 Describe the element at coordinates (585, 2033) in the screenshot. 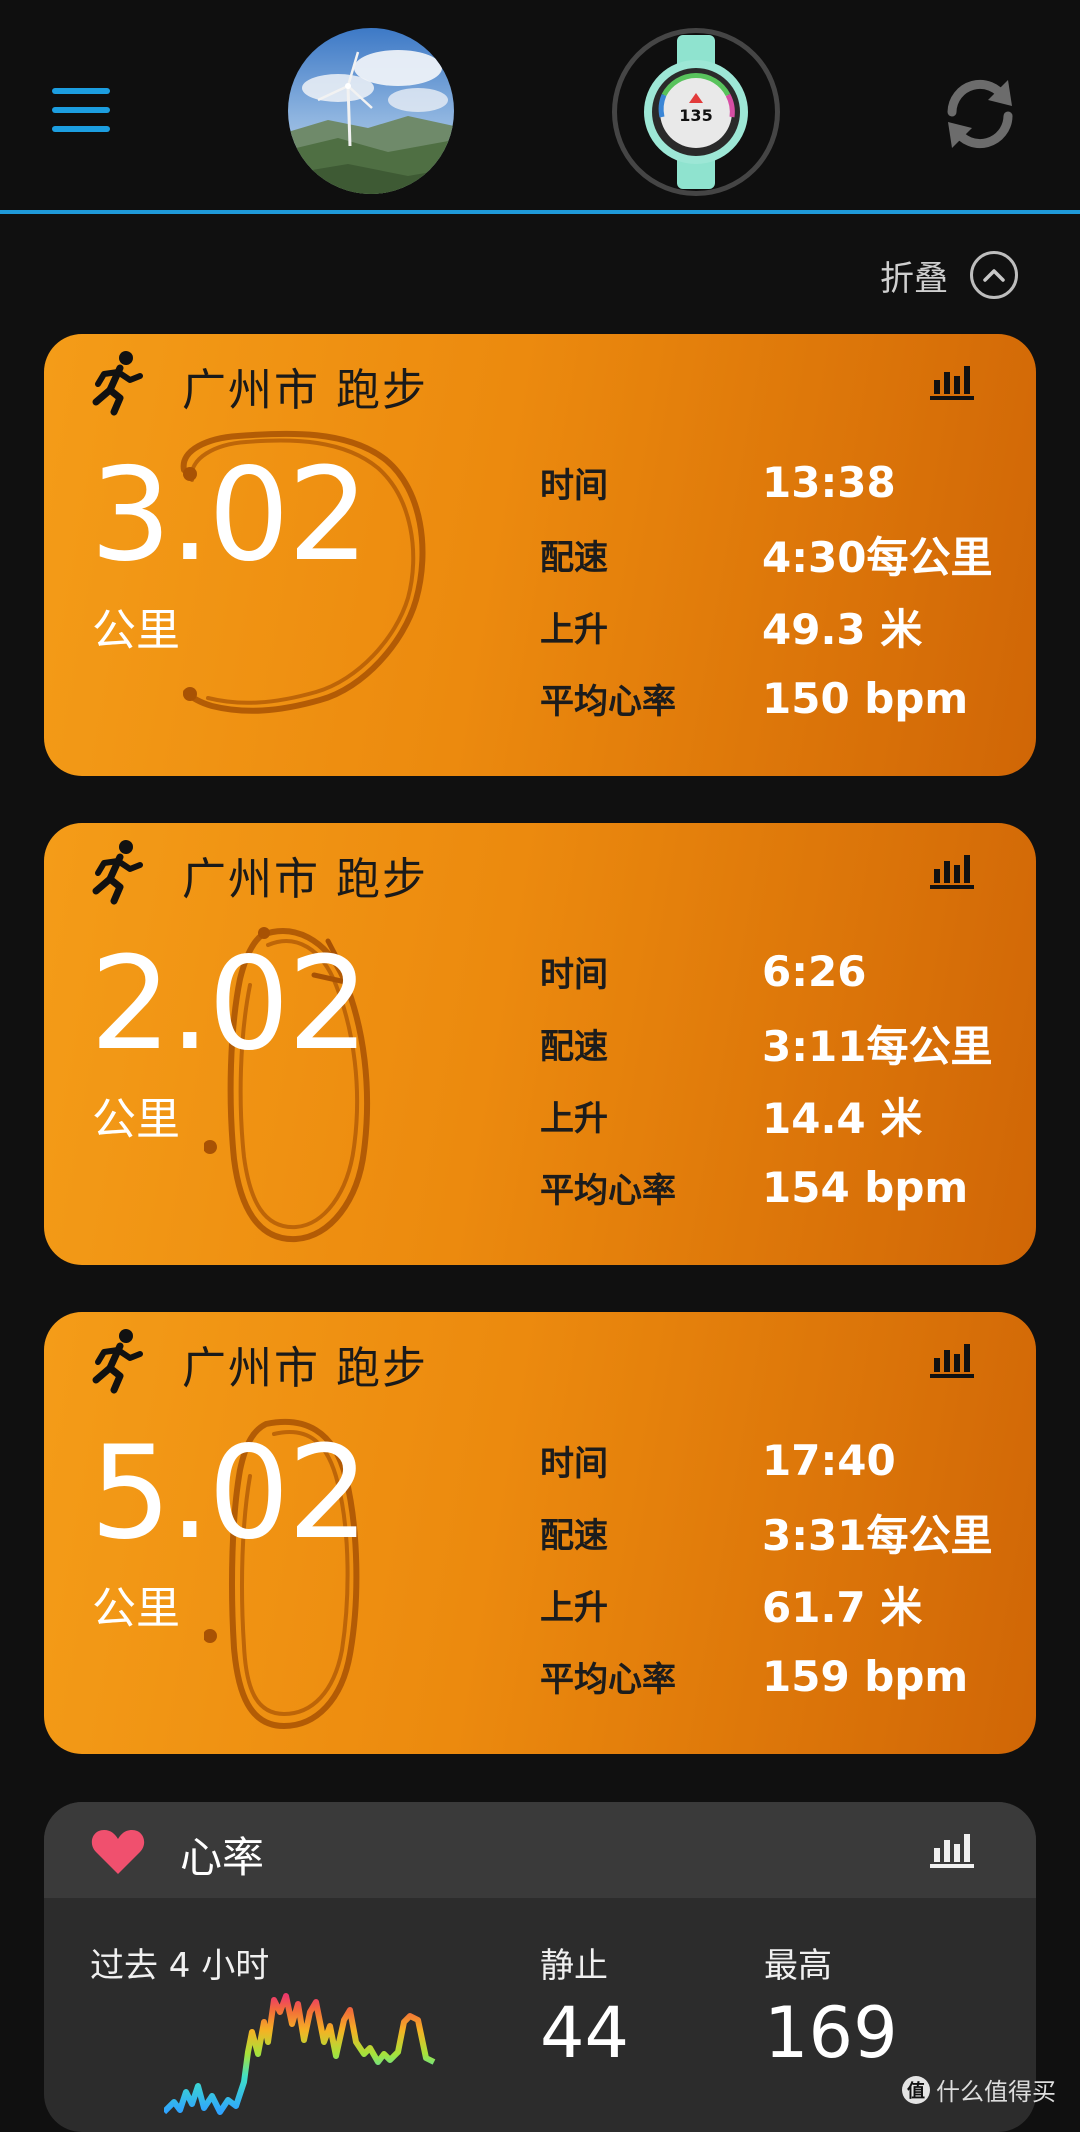

I see `resting-hr-value: 44` at that location.